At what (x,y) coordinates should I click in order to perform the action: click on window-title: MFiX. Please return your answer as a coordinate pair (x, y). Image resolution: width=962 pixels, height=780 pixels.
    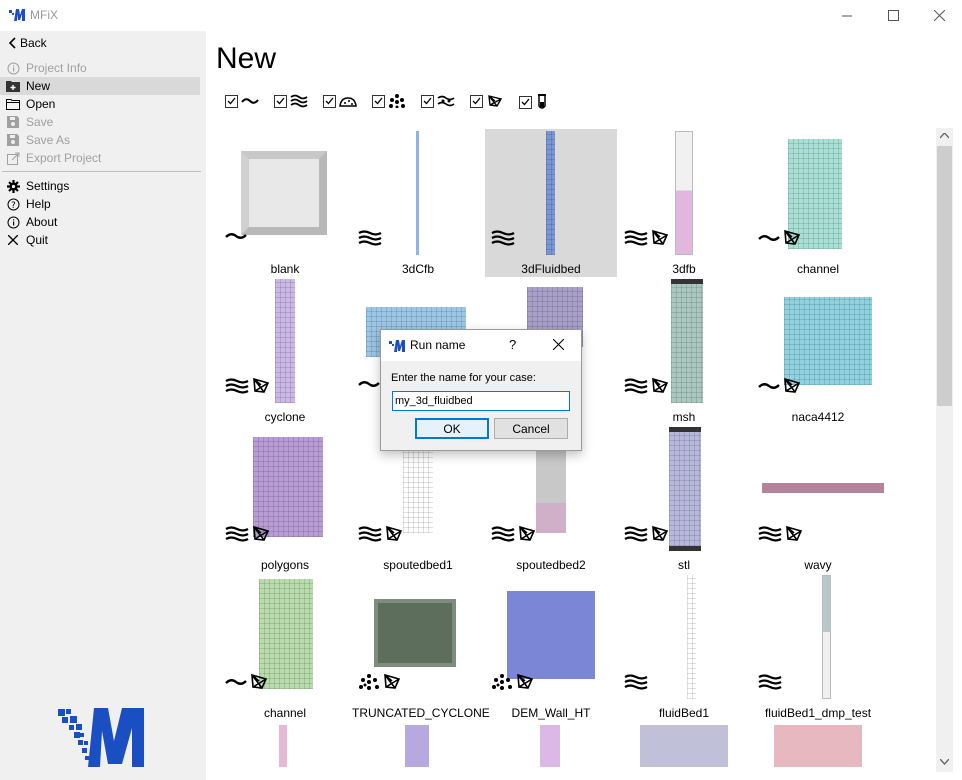
    Looking at the image, I should click on (44, 15).